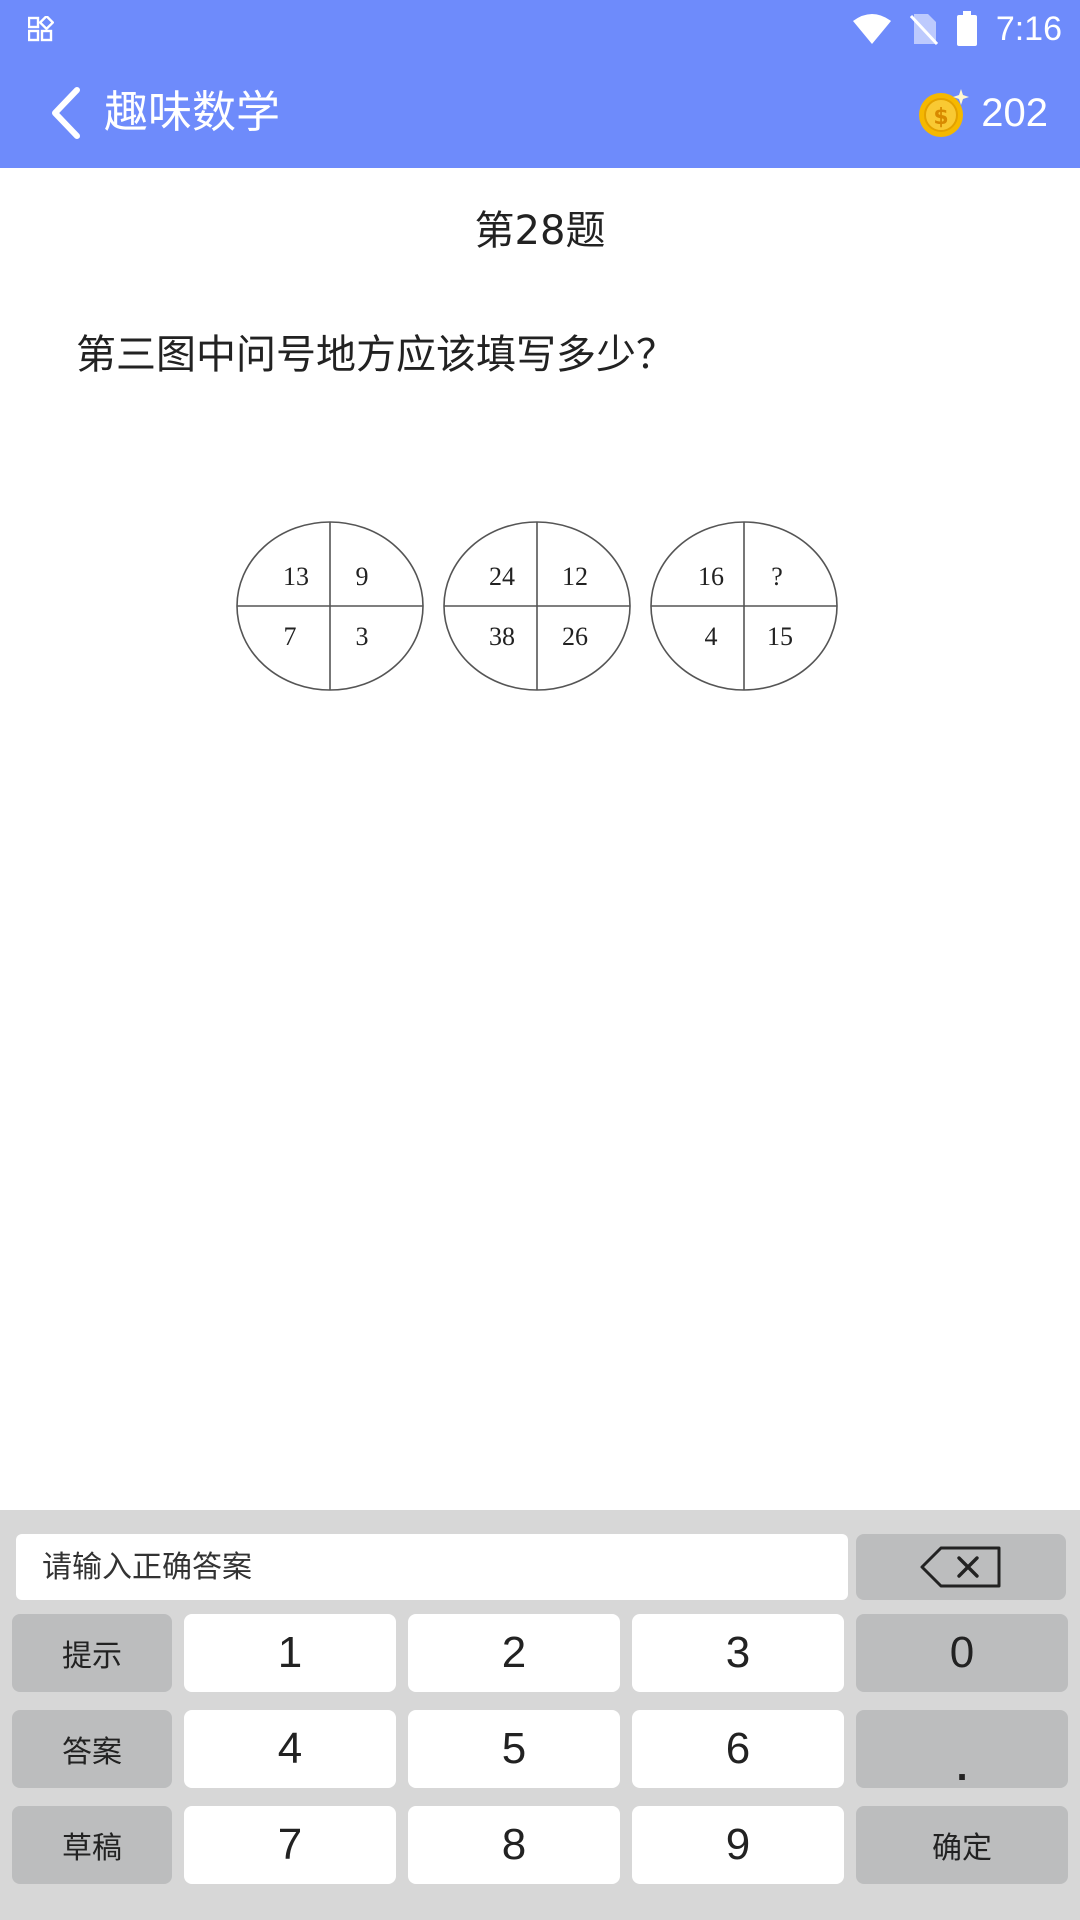 The image size is (1080, 1920). I want to click on notification-grid-icon, so click(41, 29).